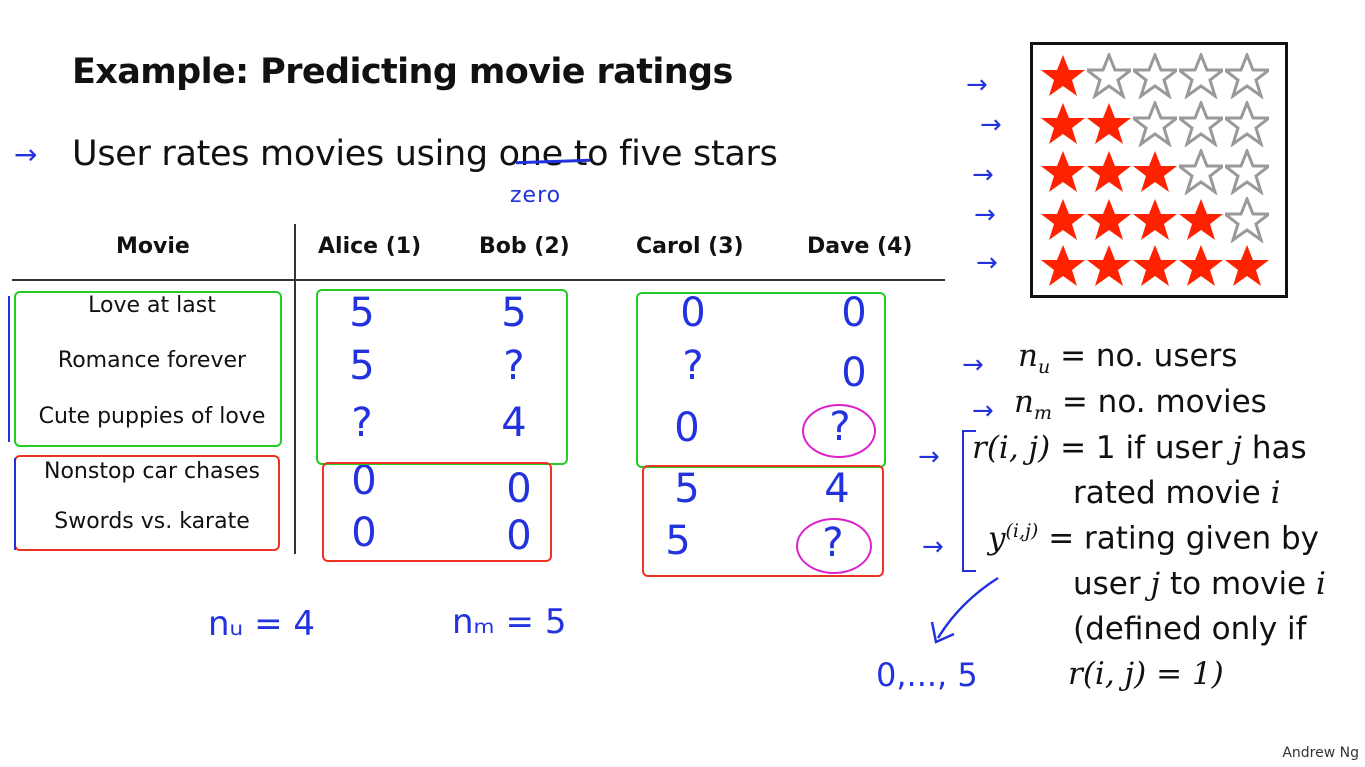  What do you see at coordinates (1320, 753) in the screenshot?
I see `author-credit: Andrew Ng` at bounding box center [1320, 753].